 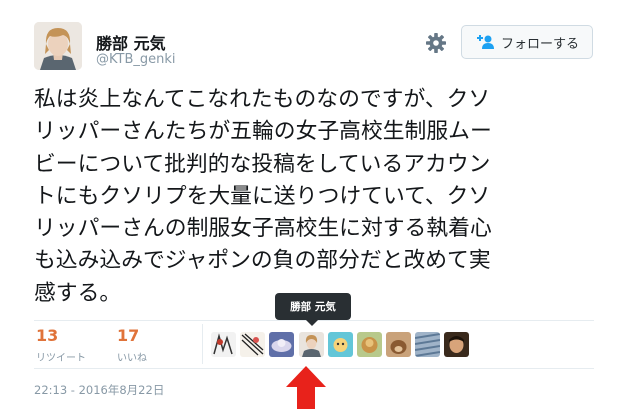 What do you see at coordinates (58, 46) in the screenshot?
I see `avatar` at bounding box center [58, 46].